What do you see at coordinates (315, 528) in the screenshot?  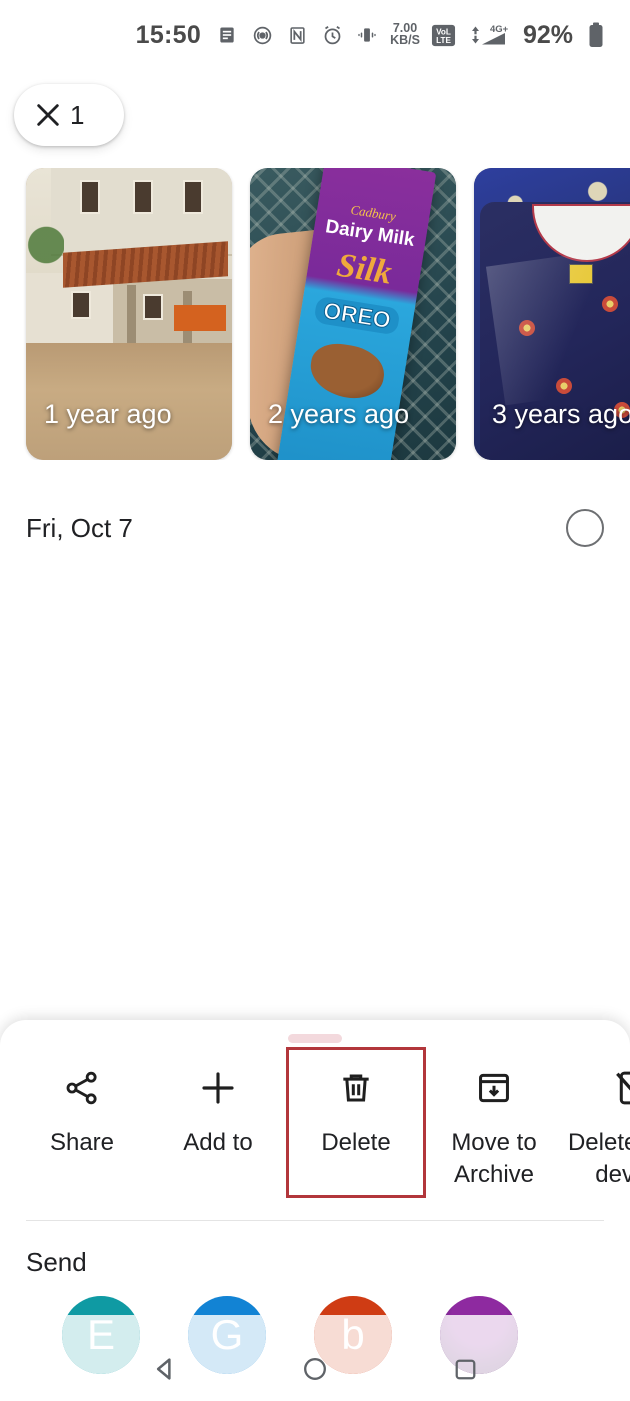 I see `date-header-row: Fri, Oct 7` at bounding box center [315, 528].